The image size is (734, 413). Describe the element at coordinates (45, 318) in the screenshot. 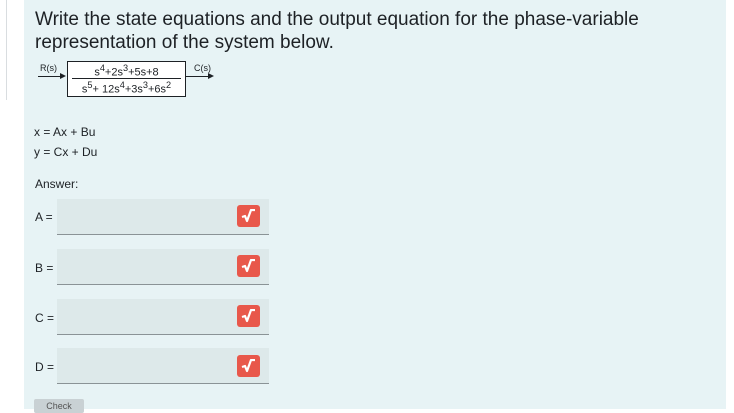

I see `field-label-c: C =` at that location.